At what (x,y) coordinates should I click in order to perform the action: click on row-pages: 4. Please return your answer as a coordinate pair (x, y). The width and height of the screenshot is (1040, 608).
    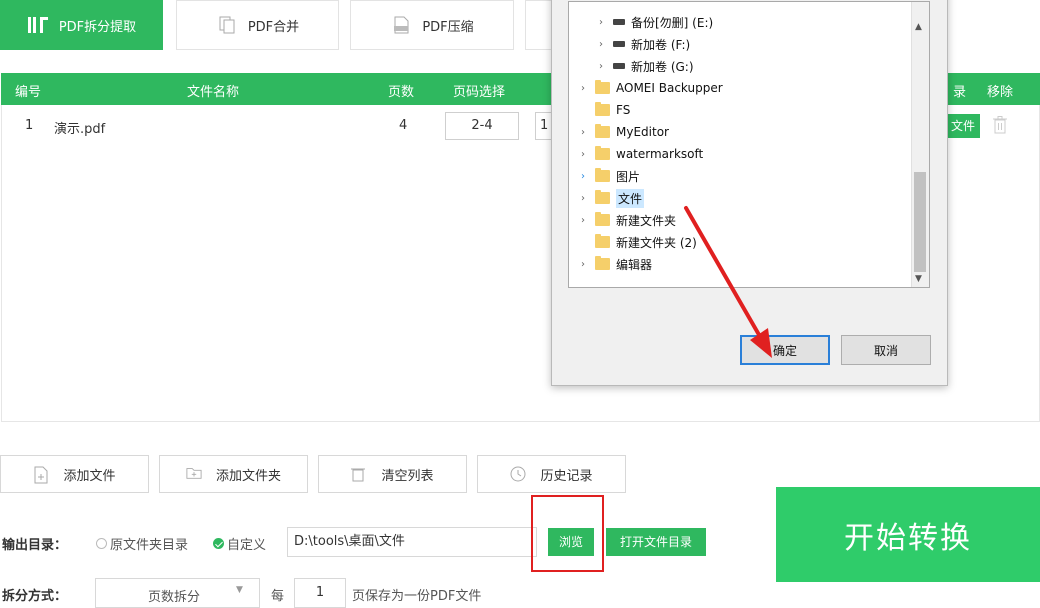
    Looking at the image, I should click on (403, 125).